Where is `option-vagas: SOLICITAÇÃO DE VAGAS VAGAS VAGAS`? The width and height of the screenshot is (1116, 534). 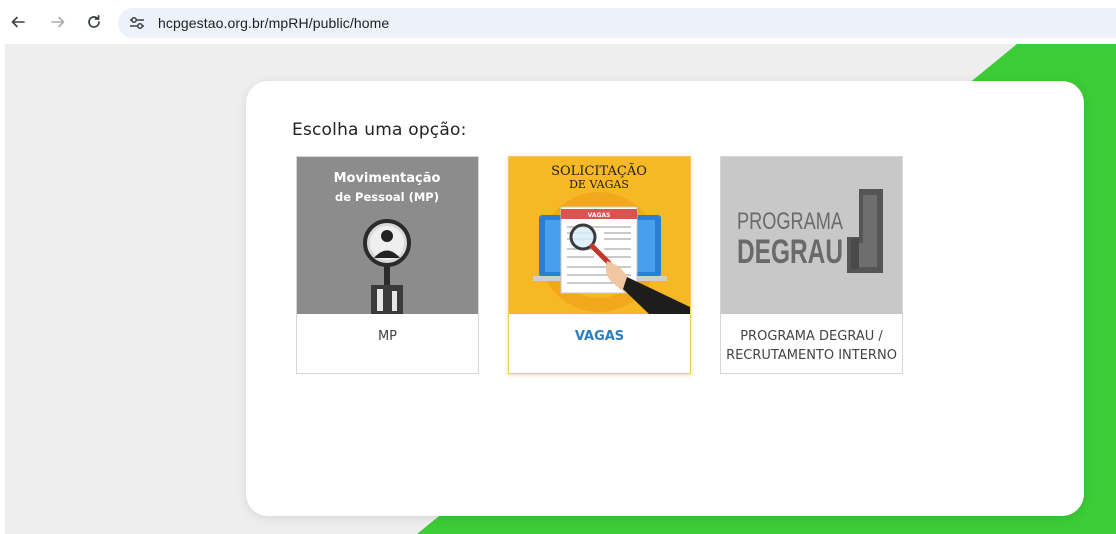 option-vagas: SOLICITAÇÃO DE VAGAS VAGAS VAGAS is located at coordinates (599, 265).